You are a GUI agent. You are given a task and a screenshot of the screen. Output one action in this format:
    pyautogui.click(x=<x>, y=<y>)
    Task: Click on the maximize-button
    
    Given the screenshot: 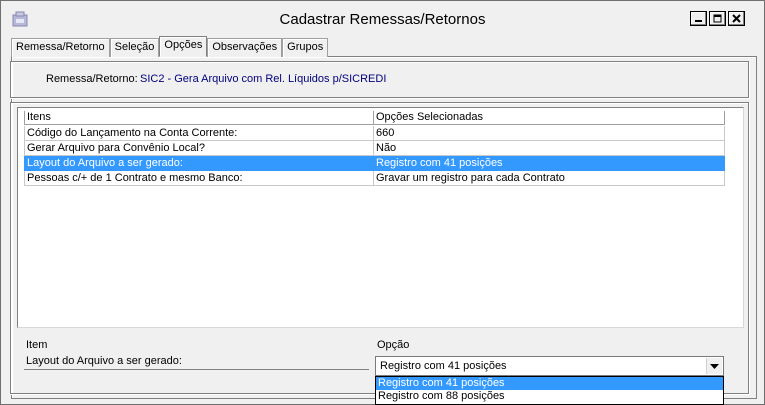 What is the action you would take?
    pyautogui.click(x=717, y=18)
    